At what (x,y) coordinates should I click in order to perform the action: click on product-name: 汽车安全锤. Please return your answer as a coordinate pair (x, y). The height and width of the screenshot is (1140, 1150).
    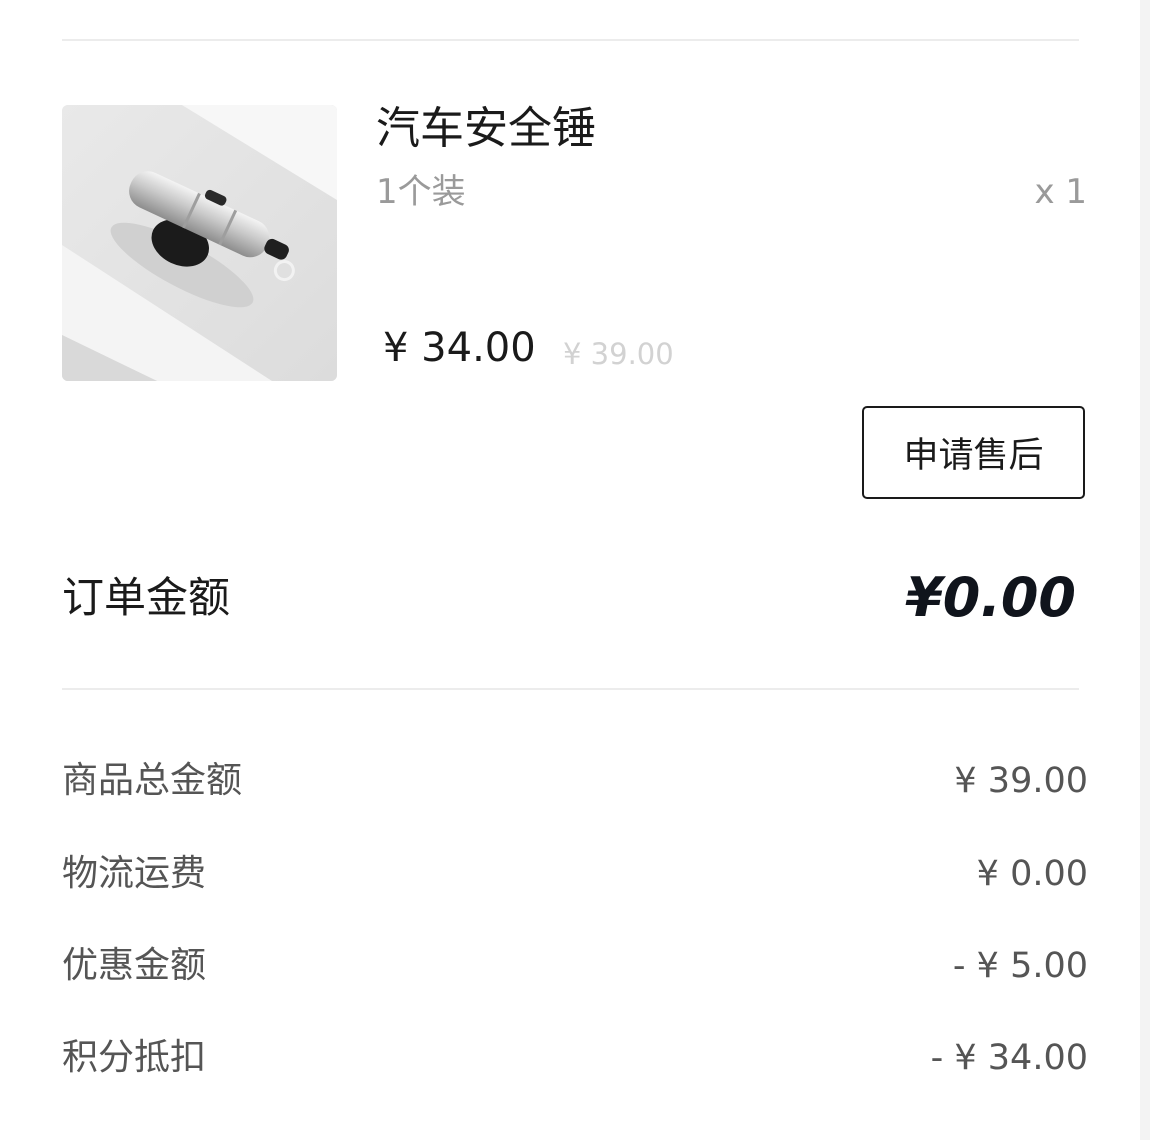
    Looking at the image, I should click on (486, 128).